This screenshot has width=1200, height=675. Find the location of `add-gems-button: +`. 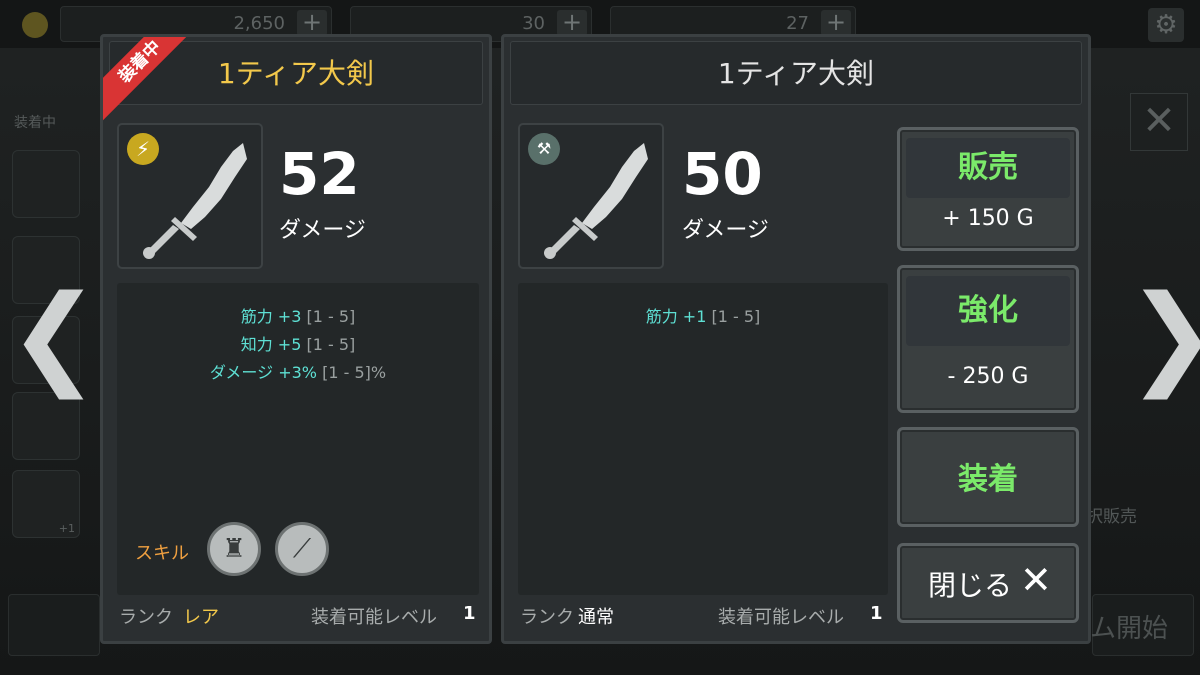

add-gems-button: + is located at coordinates (572, 23).